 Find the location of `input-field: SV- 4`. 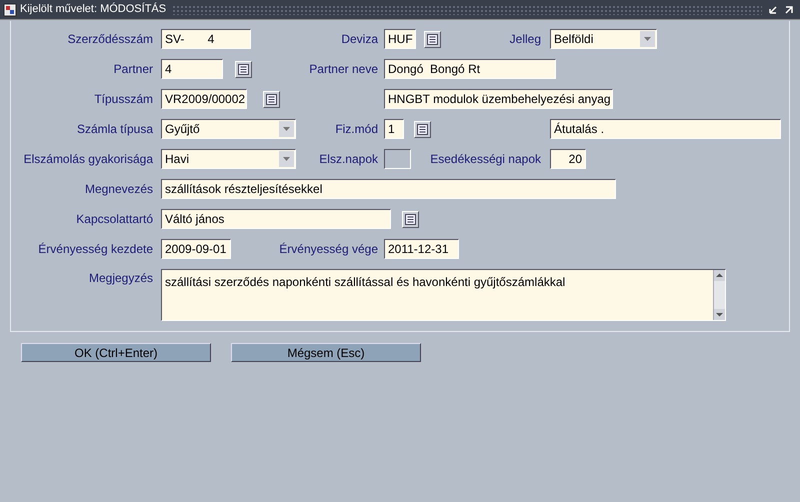

input-field: SV- 4 is located at coordinates (206, 39).